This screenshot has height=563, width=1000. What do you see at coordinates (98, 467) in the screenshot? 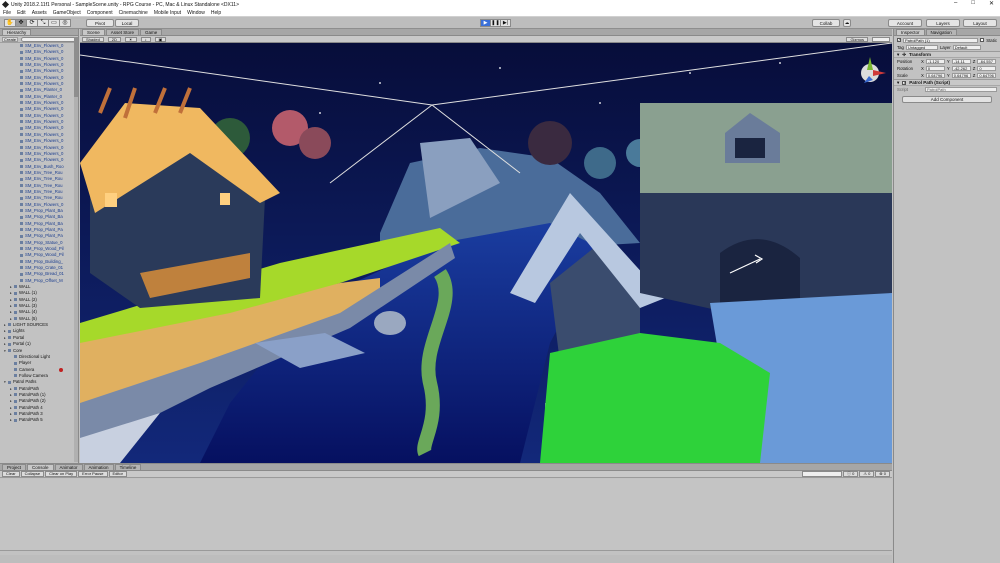
I see `tab-animation: Animation` at bounding box center [98, 467].